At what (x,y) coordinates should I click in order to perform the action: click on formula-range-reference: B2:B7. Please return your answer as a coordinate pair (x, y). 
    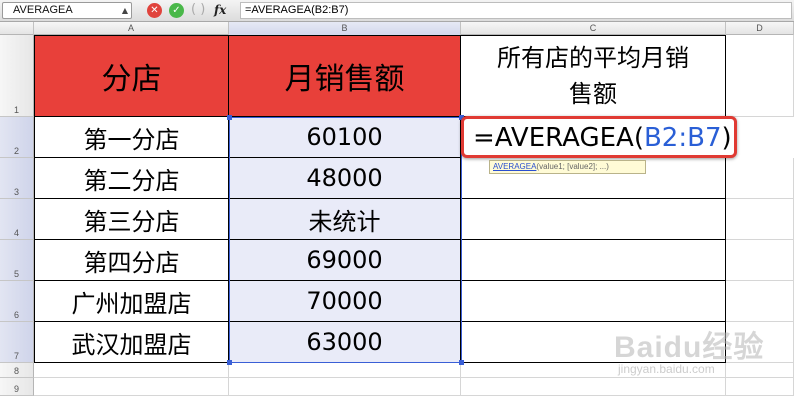
    Looking at the image, I should click on (682, 138).